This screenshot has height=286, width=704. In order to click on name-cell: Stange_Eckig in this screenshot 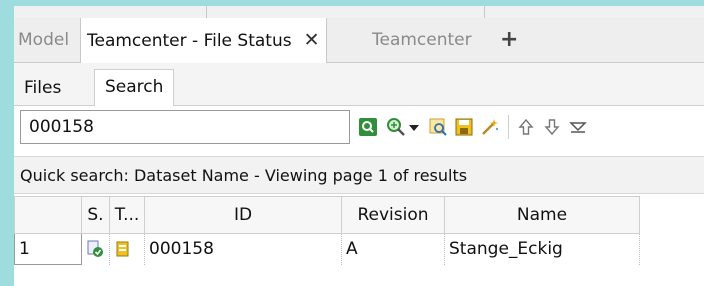, I will do `click(542, 249)`.